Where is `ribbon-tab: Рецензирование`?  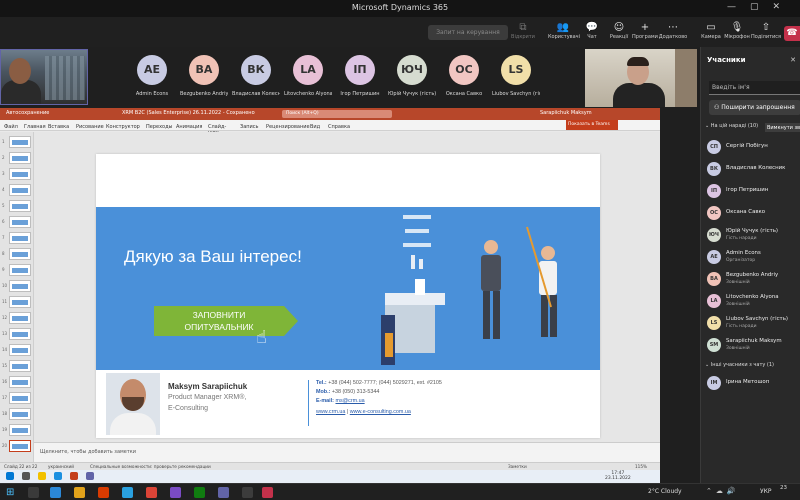
ribbon-tab: Рецензирование is located at coordinates (288, 127).